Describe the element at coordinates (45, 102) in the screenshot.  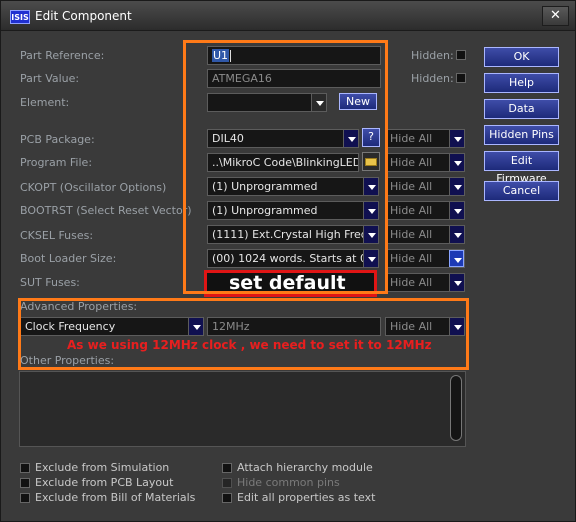
I see `element-label: Element:` at that location.